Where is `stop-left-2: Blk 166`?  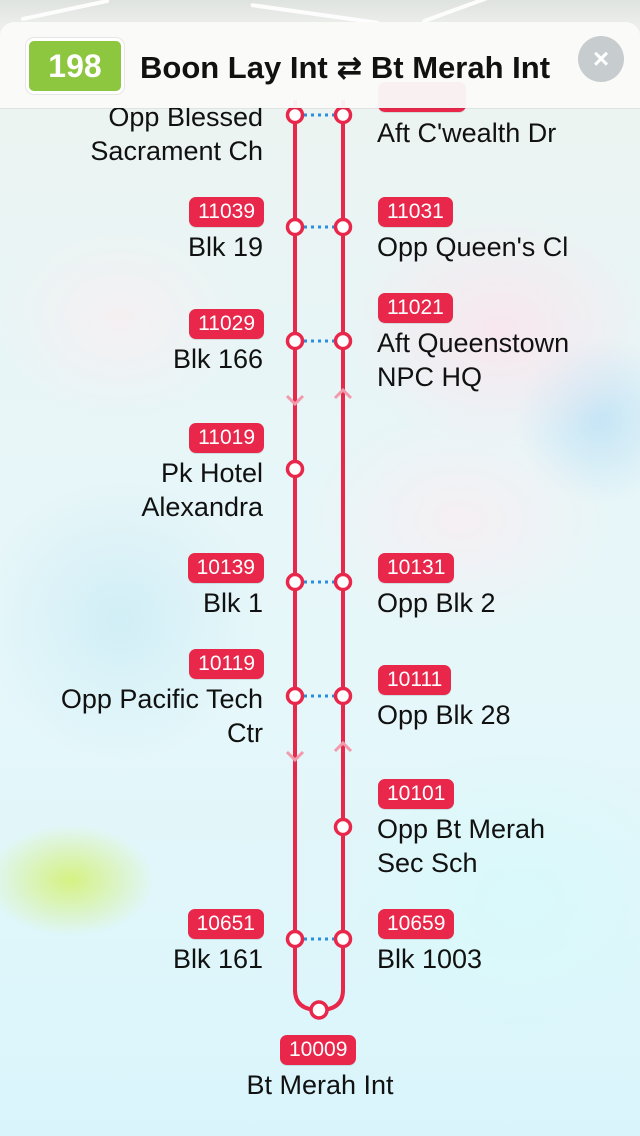
stop-left-2: Blk 166 is located at coordinates (218, 359).